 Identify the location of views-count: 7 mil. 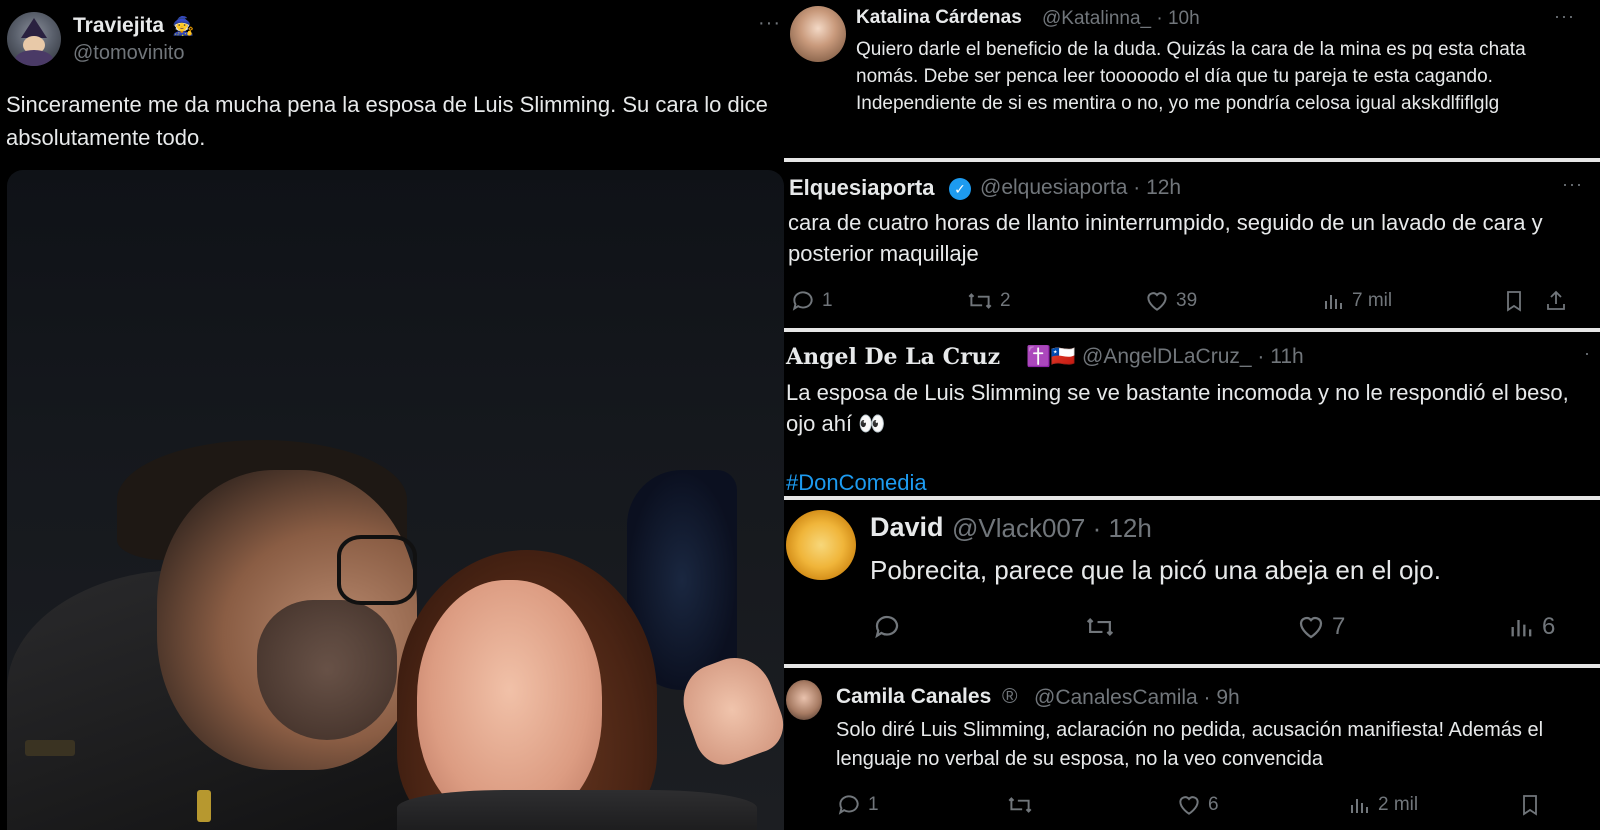
(1372, 300).